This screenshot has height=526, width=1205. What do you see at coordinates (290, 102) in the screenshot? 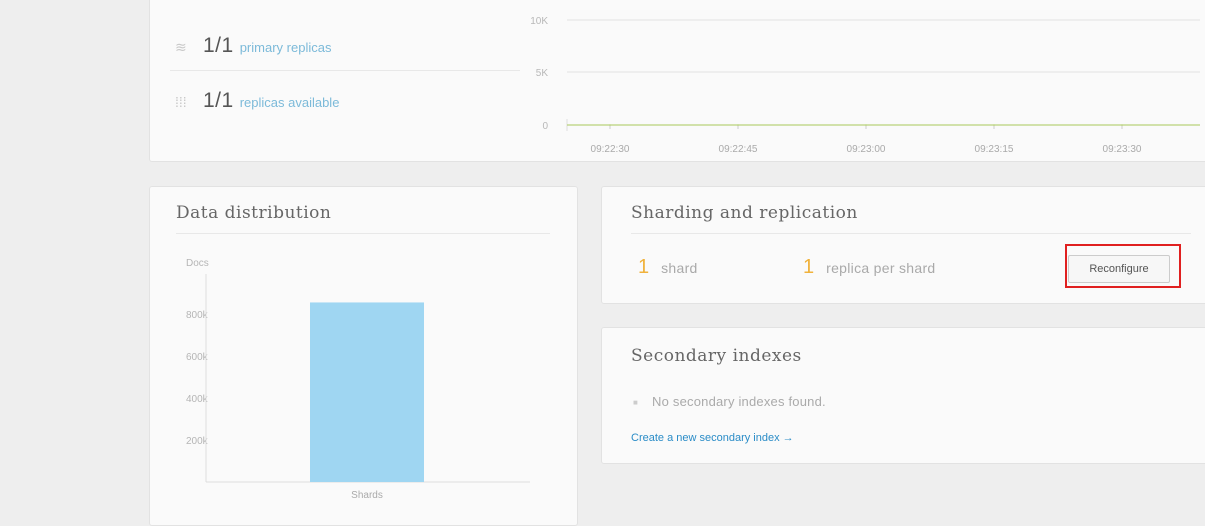
I see `replicas-available-label: replicas available` at bounding box center [290, 102].